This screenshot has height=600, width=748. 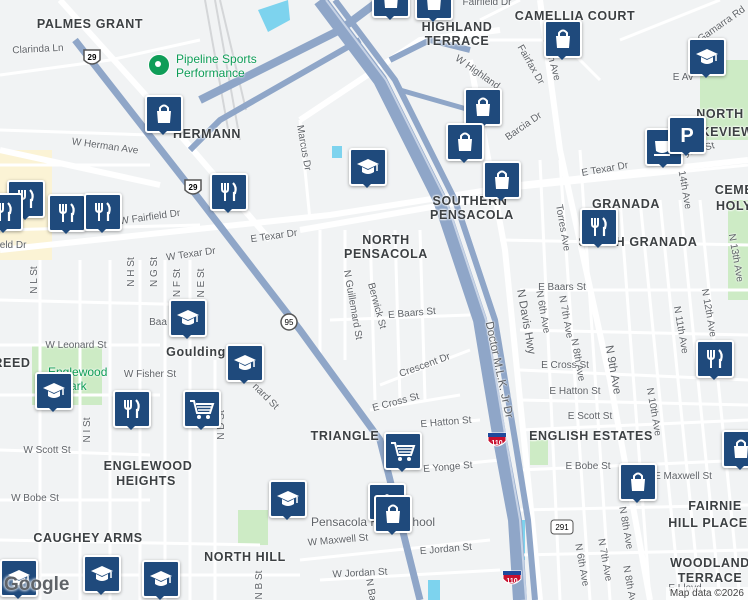 I want to click on area-label: TRIANGLE, so click(x=345, y=435).